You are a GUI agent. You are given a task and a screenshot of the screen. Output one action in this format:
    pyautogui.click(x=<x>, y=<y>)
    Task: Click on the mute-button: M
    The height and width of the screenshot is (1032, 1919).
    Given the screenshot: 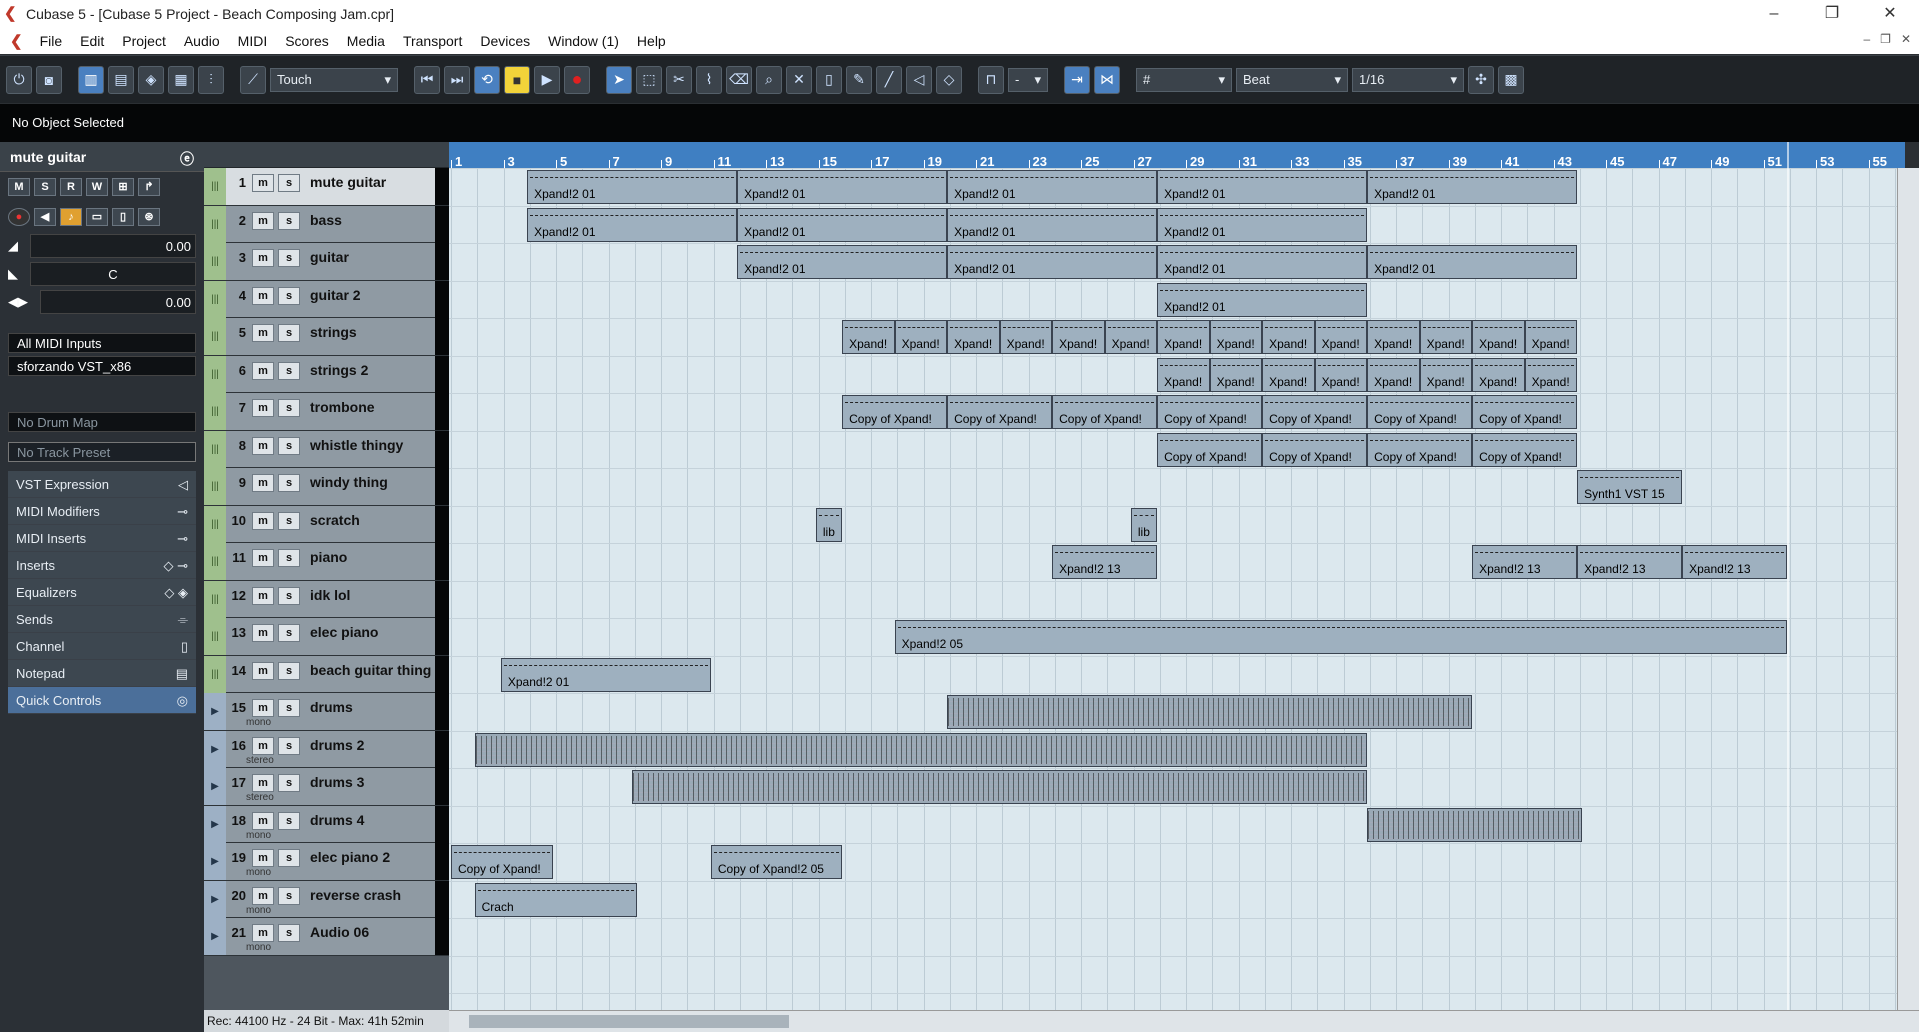 What is the action you would take?
    pyautogui.click(x=19, y=187)
    